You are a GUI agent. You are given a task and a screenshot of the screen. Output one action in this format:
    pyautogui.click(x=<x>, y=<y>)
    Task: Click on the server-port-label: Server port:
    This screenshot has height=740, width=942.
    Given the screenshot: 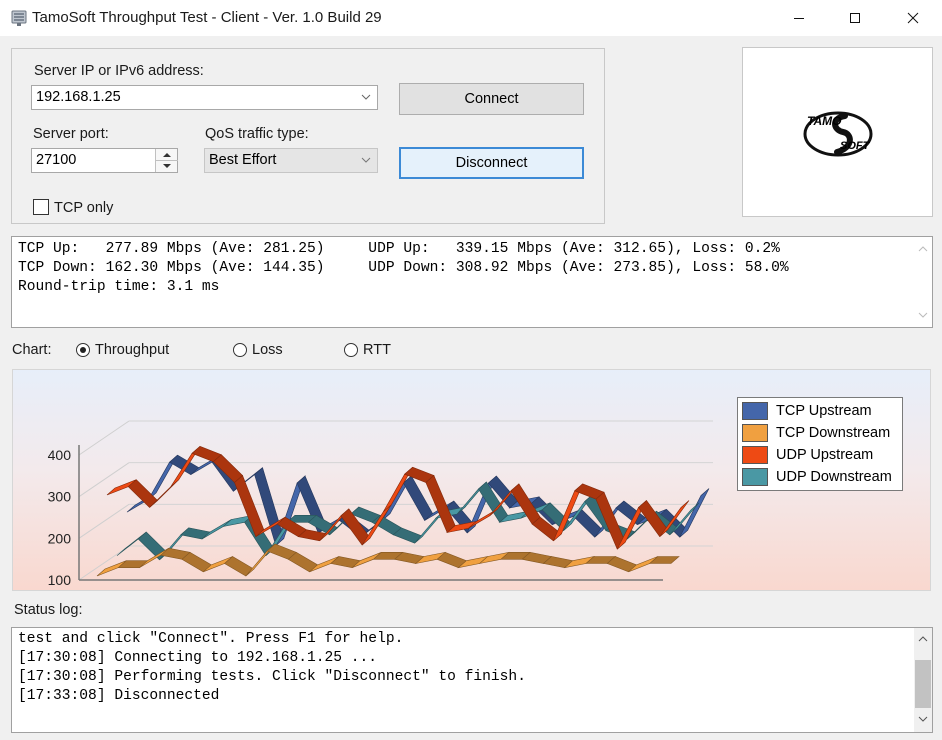 What is the action you would take?
    pyautogui.click(x=71, y=134)
    